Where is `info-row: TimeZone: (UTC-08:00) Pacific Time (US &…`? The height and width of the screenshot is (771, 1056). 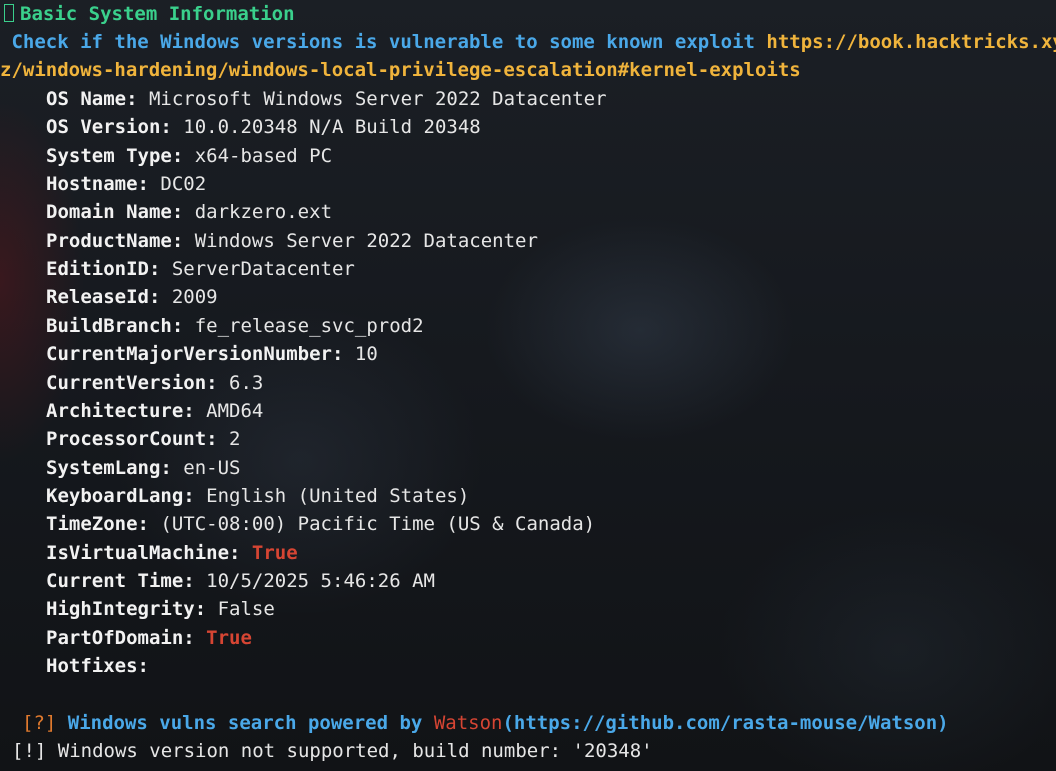
info-row: TimeZone: (UTC-08:00) Pacific Time (US &… is located at coordinates (320, 524).